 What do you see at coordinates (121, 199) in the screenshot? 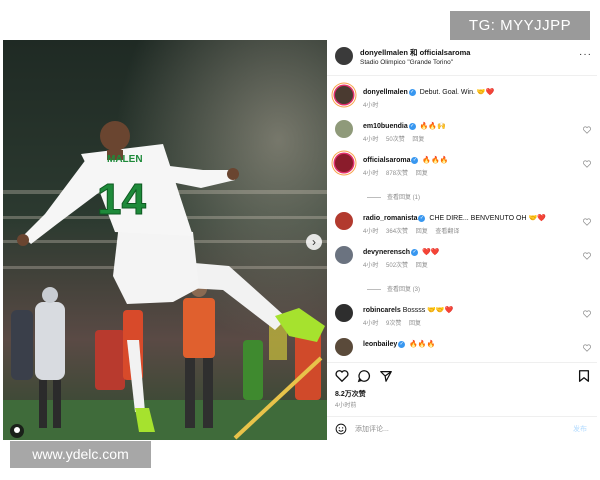
I see `jersey-number: 14` at bounding box center [121, 199].